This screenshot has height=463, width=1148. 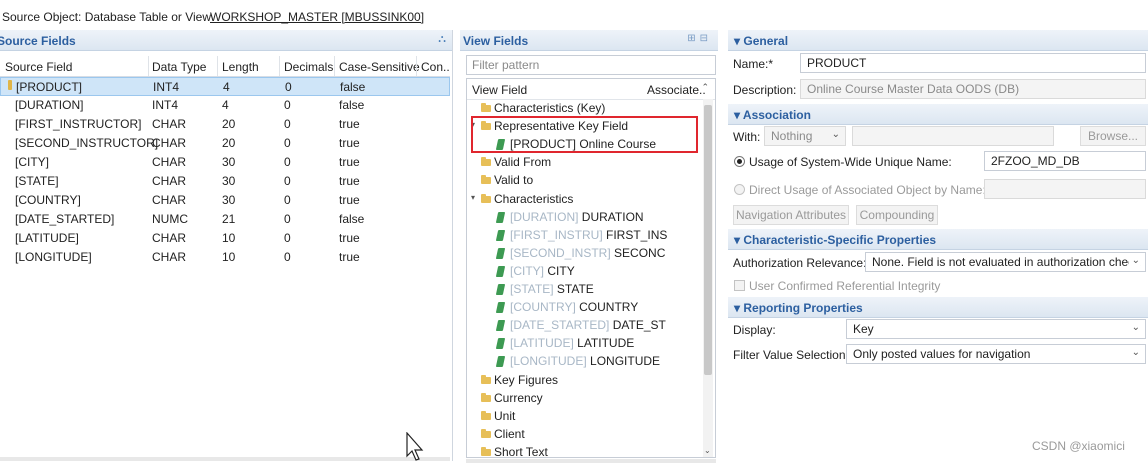 I want to click on tree-item-label: [COUNTRY] COUNTRY, so click(x=574, y=307).